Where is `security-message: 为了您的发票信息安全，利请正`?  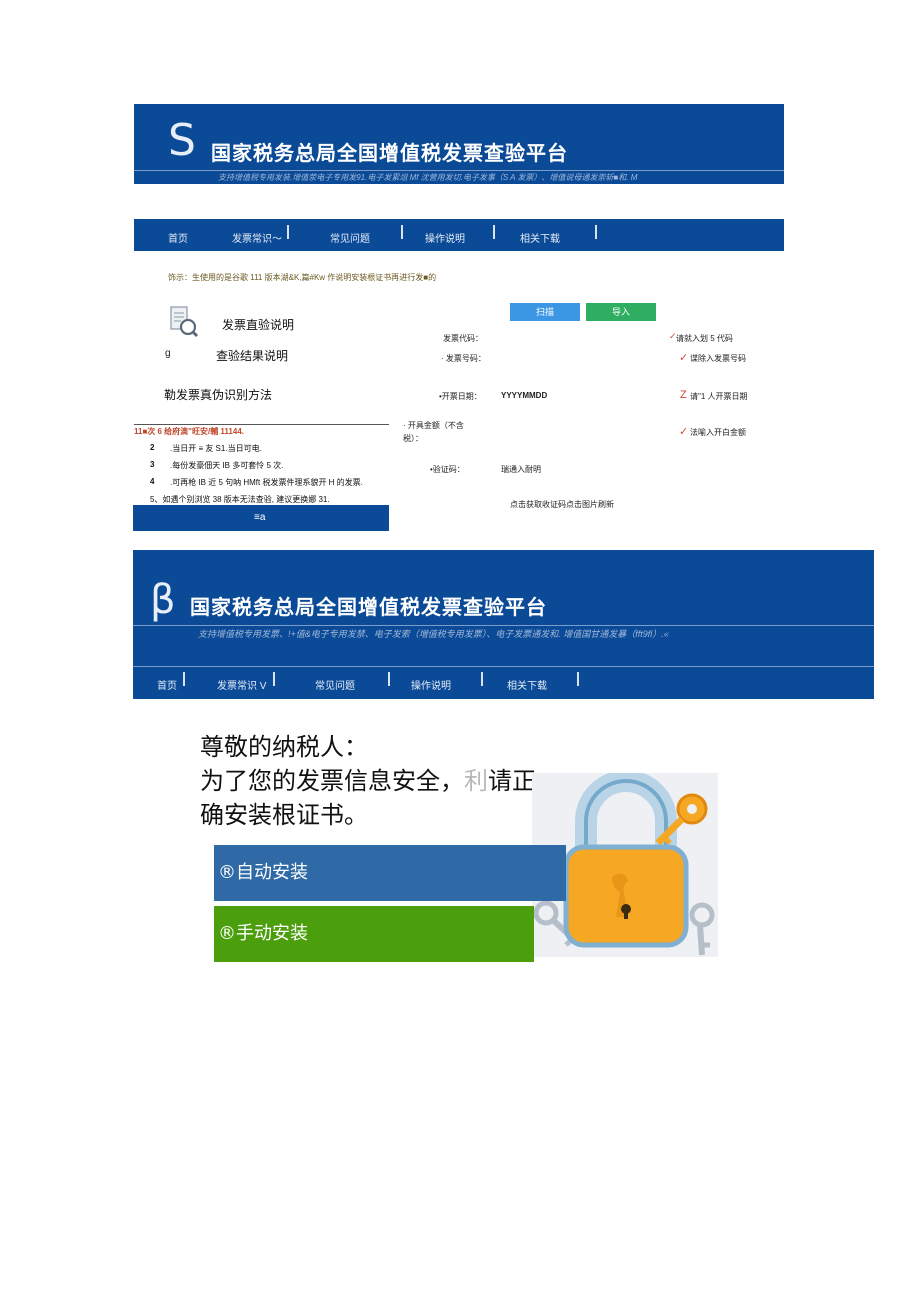
security-message: 为了您的发票信息安全，利请正 is located at coordinates (368, 778).